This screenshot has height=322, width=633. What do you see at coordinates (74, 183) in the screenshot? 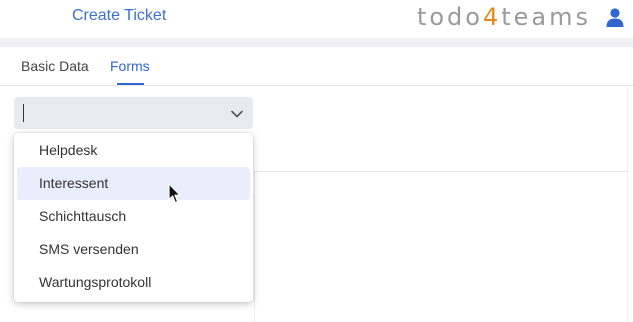
I see `option-label: Interessent` at bounding box center [74, 183].